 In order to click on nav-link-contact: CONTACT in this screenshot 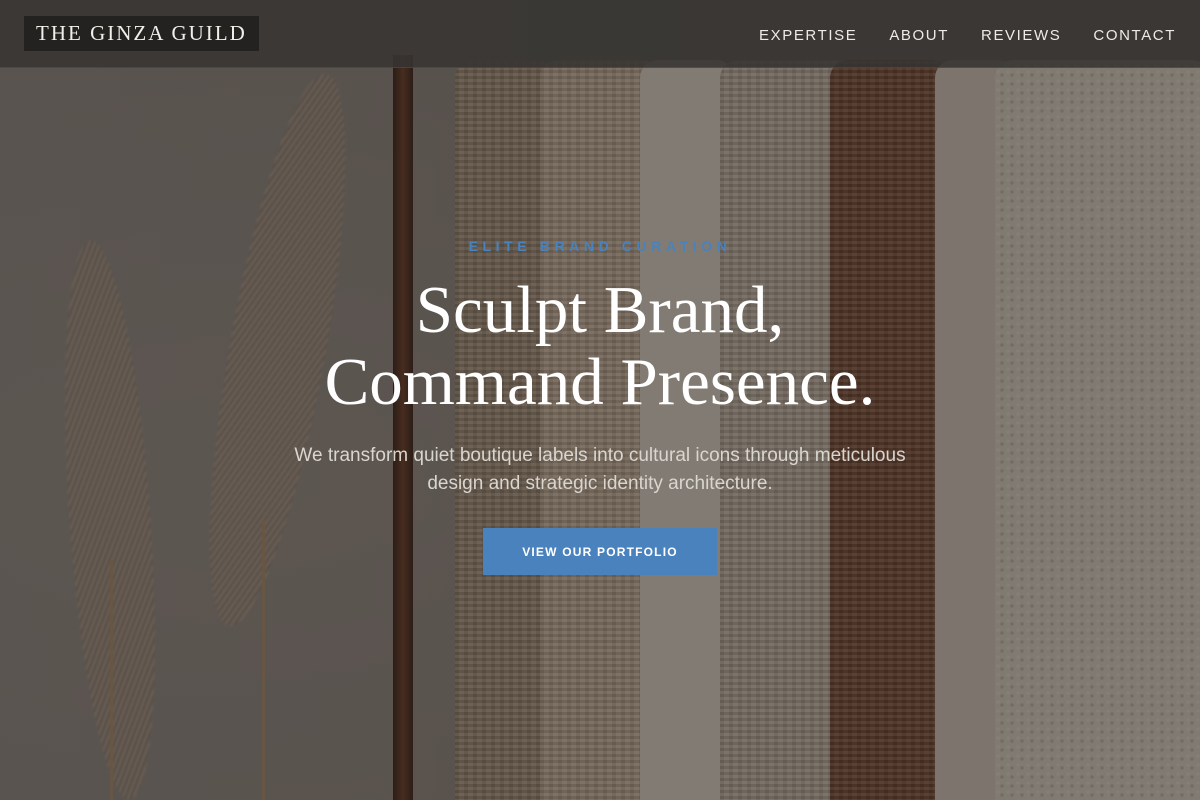, I will do `click(1134, 35)`.